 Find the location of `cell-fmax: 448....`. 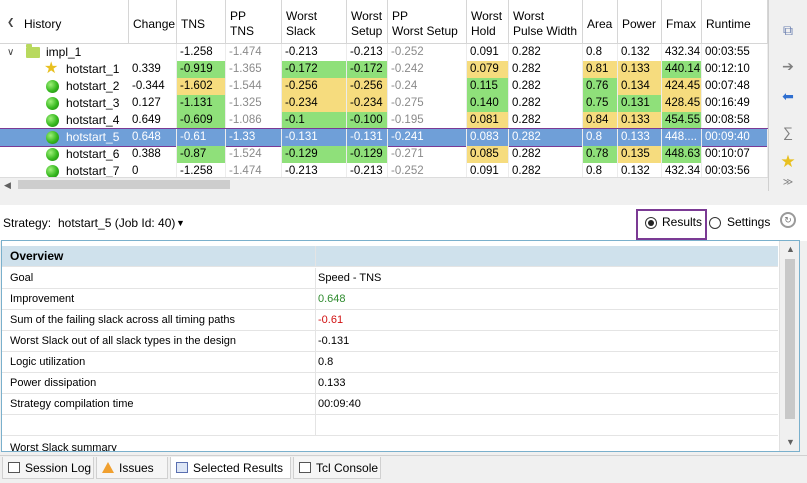

cell-fmax: 448.... is located at coordinates (682, 137).